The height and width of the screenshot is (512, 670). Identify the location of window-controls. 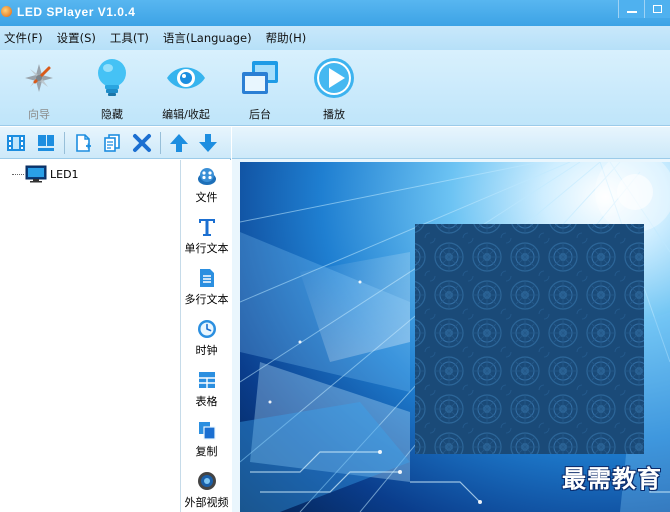
(644, 9).